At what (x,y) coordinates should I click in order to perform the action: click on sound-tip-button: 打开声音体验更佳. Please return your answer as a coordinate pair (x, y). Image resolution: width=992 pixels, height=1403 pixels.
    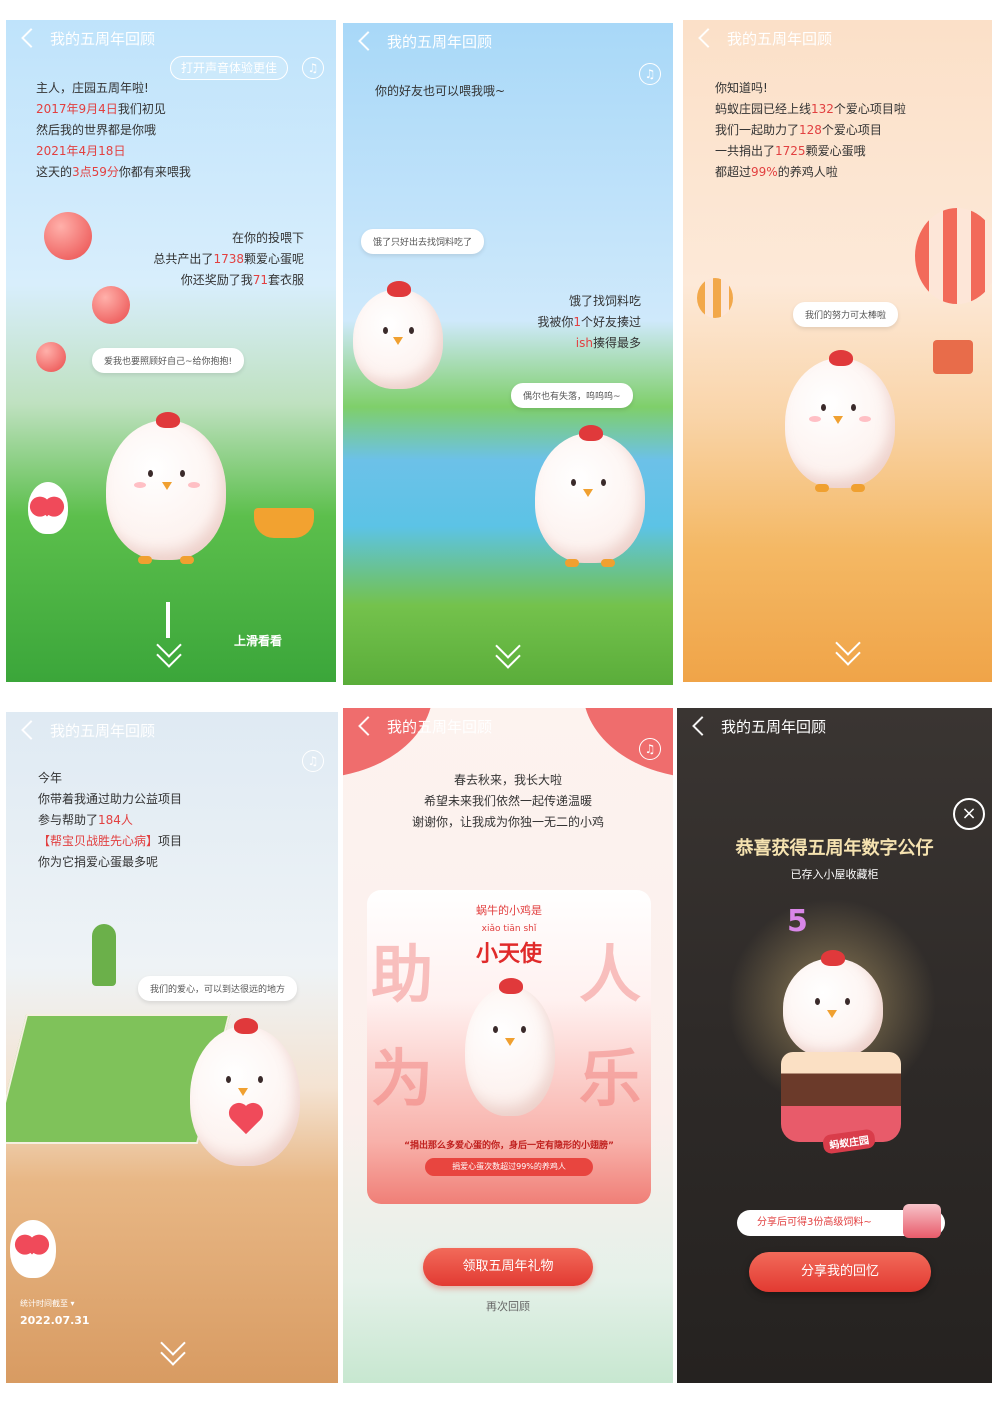
    Looking at the image, I should click on (229, 68).